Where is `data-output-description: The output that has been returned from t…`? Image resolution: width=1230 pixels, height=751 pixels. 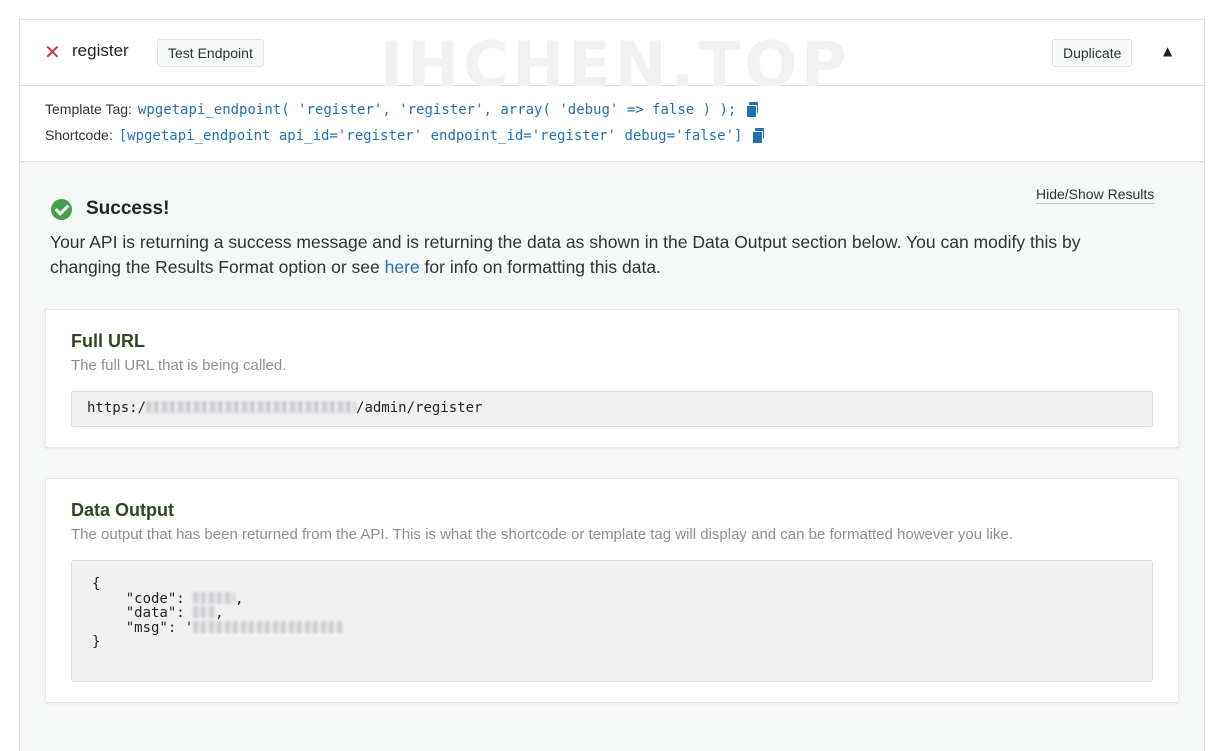 data-output-description: The output that has been returned from t… is located at coordinates (542, 534).